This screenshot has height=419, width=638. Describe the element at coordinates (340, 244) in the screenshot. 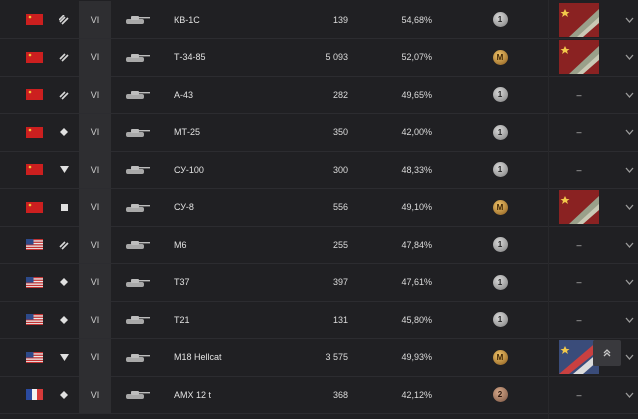

I see `battles-count: 255` at that location.